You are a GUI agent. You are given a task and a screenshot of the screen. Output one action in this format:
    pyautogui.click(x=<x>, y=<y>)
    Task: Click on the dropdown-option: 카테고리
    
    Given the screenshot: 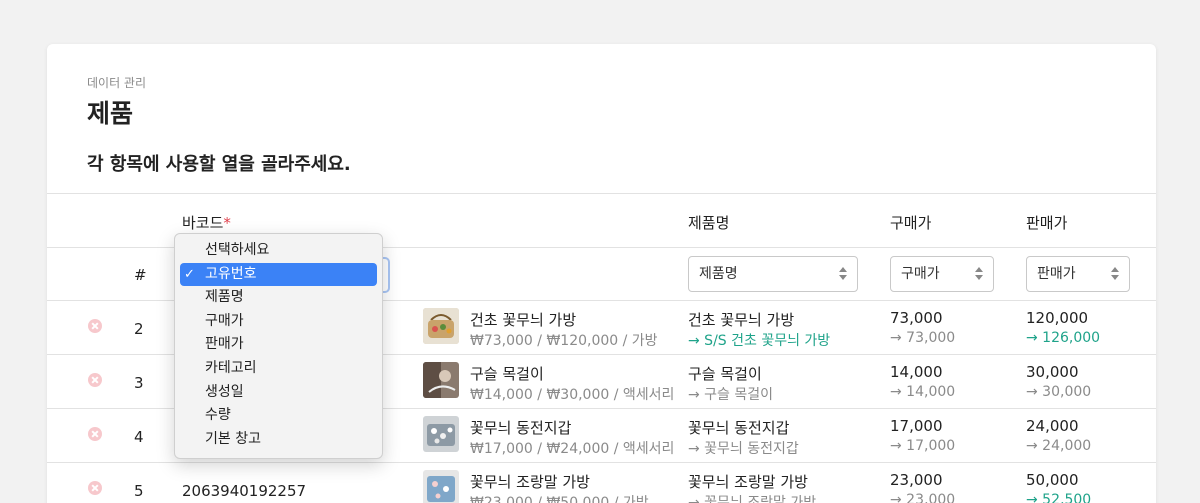 What is the action you would take?
    pyautogui.click(x=278, y=369)
    